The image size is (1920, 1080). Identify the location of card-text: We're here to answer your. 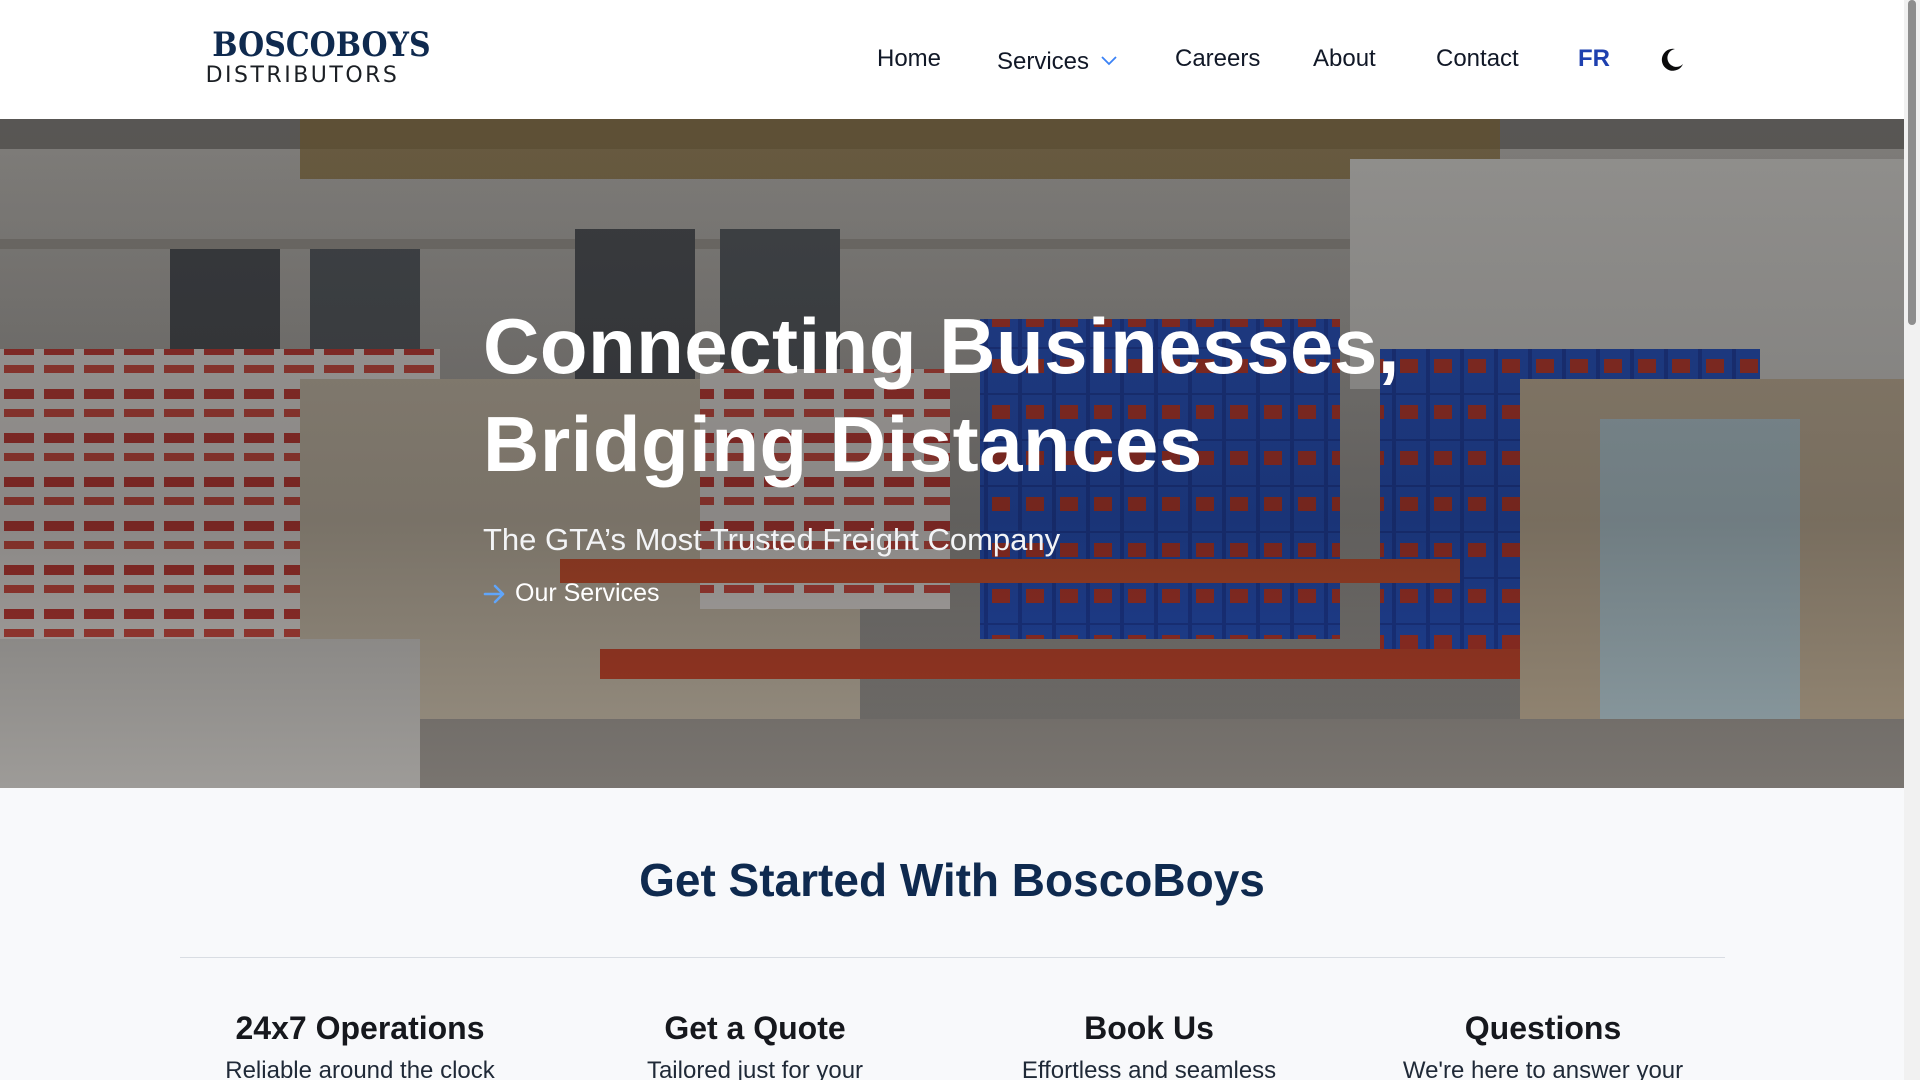
(1543, 1068).